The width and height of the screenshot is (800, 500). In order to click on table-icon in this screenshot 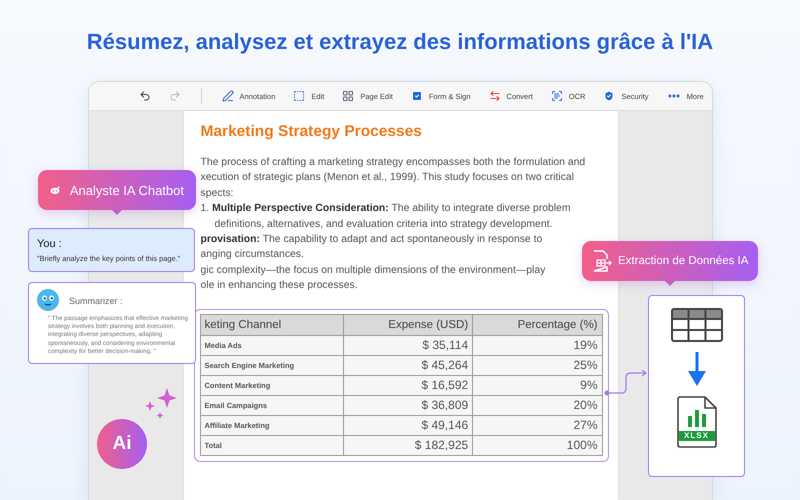, I will do `click(696, 325)`.